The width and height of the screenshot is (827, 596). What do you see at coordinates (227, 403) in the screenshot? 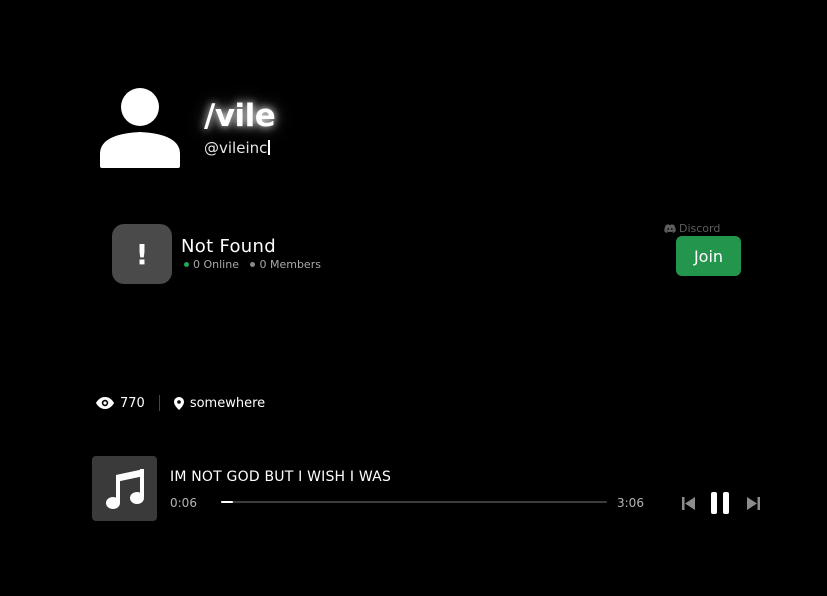
I see `location: somewhere` at bounding box center [227, 403].